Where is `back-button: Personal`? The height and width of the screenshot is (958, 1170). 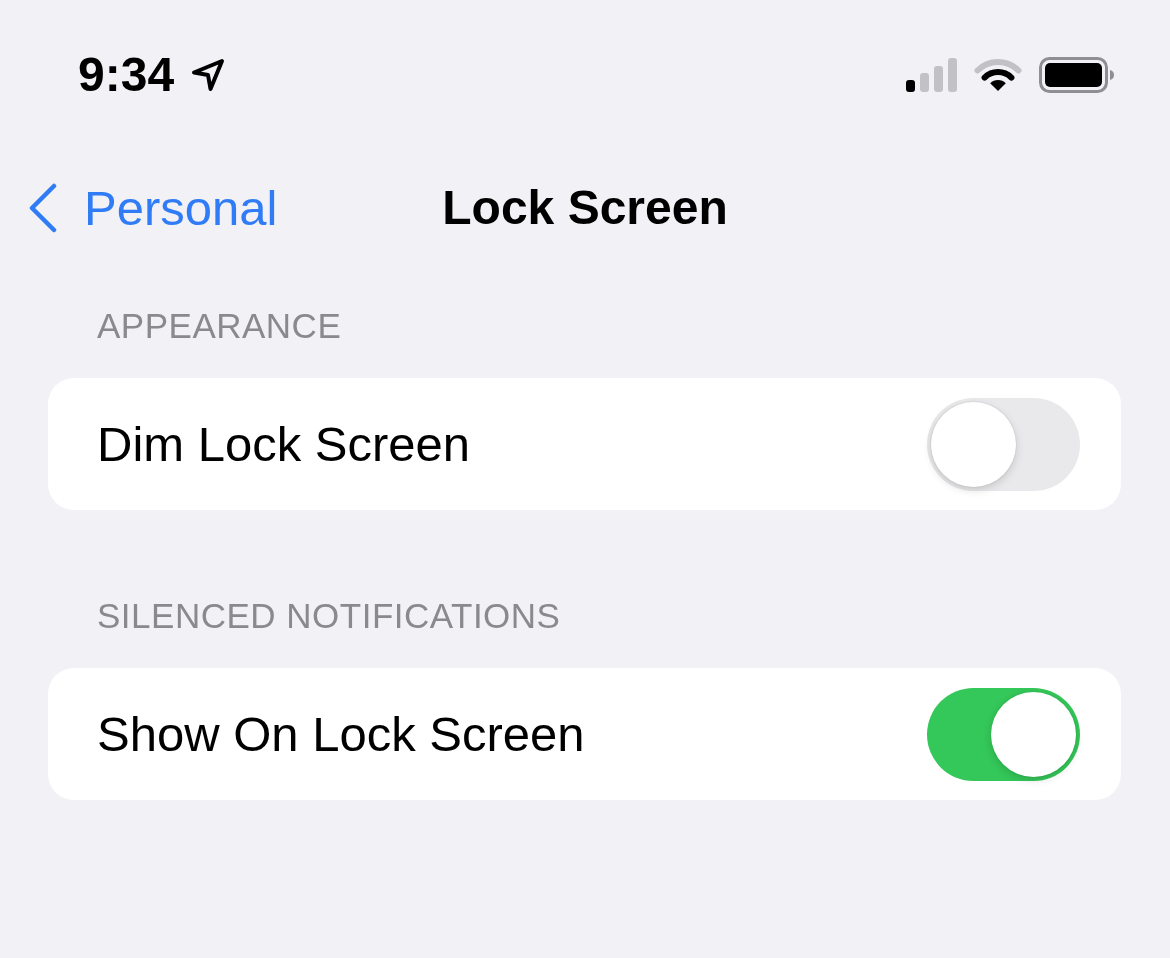
back-button: Personal is located at coordinates (153, 208).